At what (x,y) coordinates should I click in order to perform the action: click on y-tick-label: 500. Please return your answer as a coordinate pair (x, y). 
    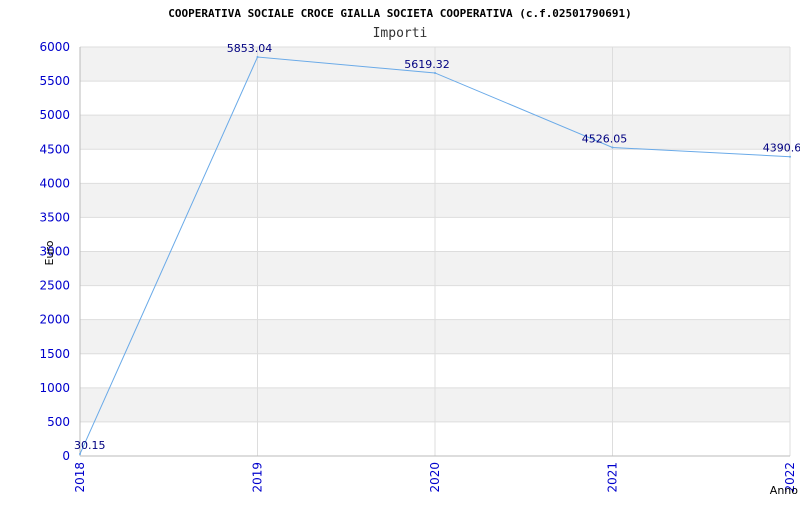
    Looking at the image, I should click on (58, 422).